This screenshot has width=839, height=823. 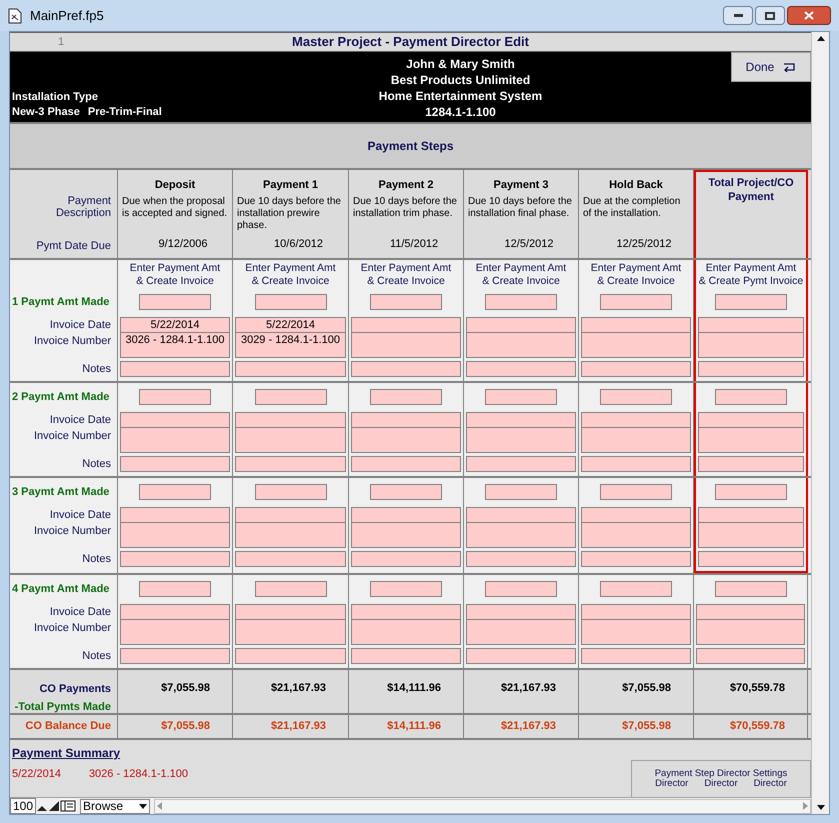 What do you see at coordinates (290, 345) in the screenshot?
I see `invoice-number-field: 3029 - 1284.1-1.100` at bounding box center [290, 345].